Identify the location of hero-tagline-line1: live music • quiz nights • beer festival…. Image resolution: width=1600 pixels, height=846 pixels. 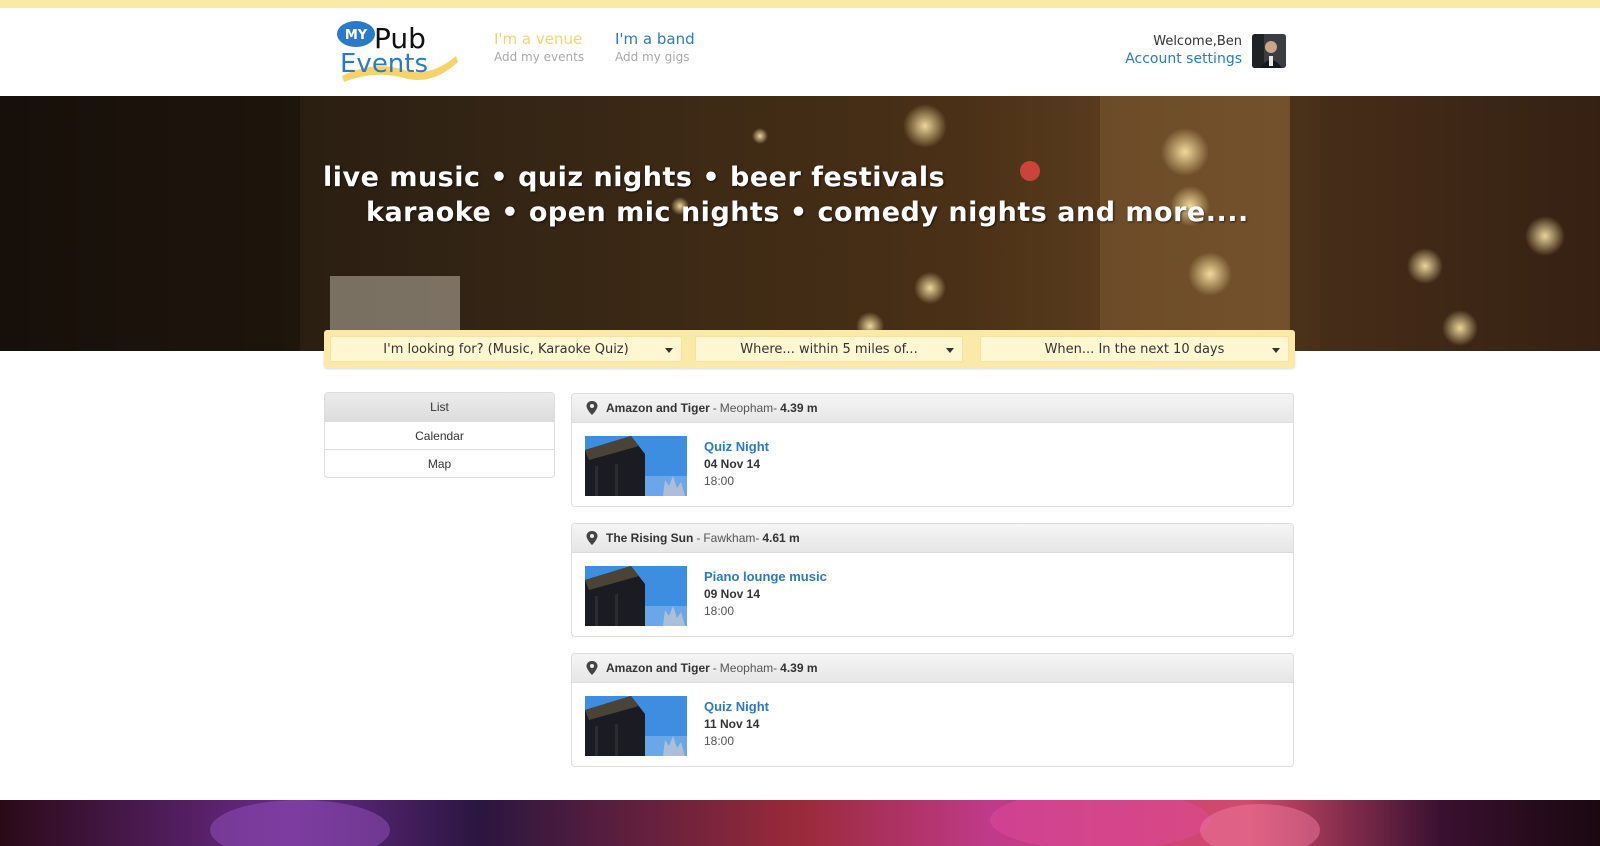
(634, 177).